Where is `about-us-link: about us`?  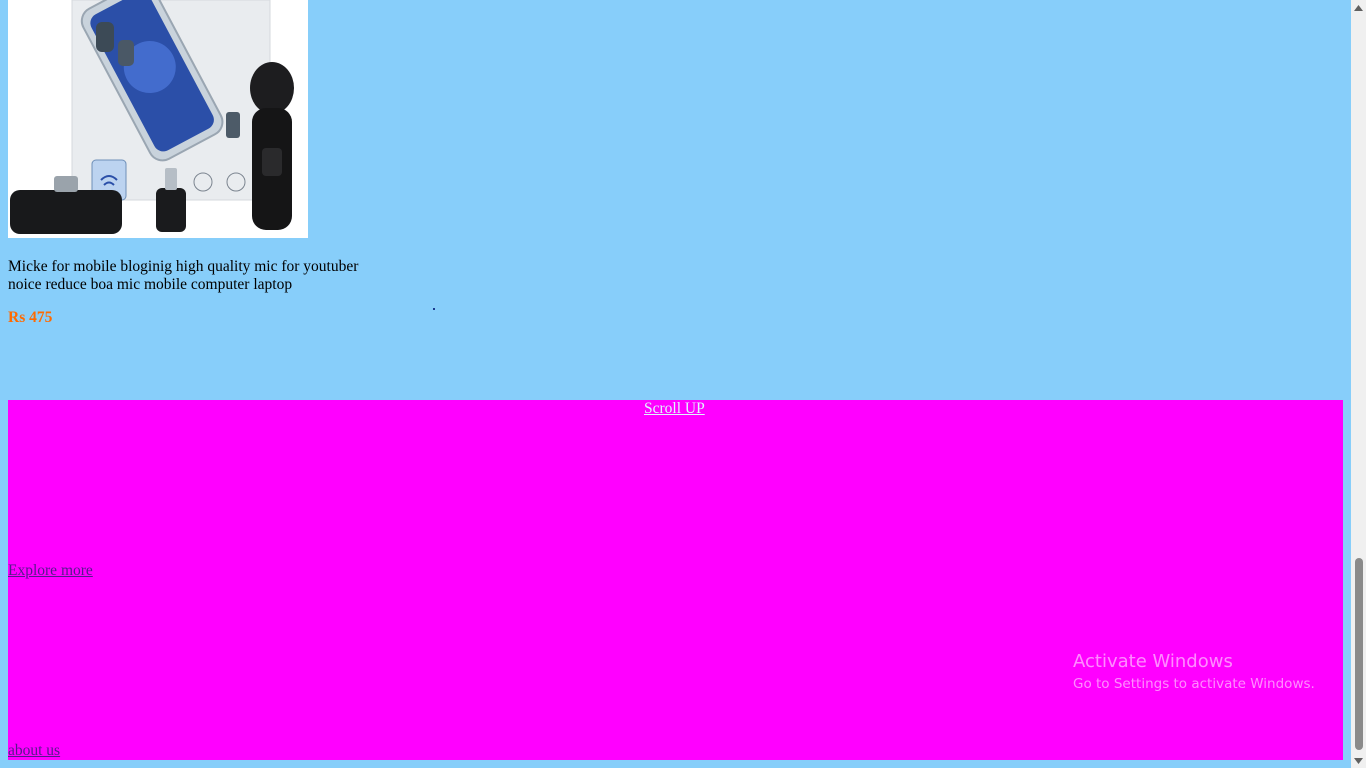
about-us-link: about us is located at coordinates (34, 751).